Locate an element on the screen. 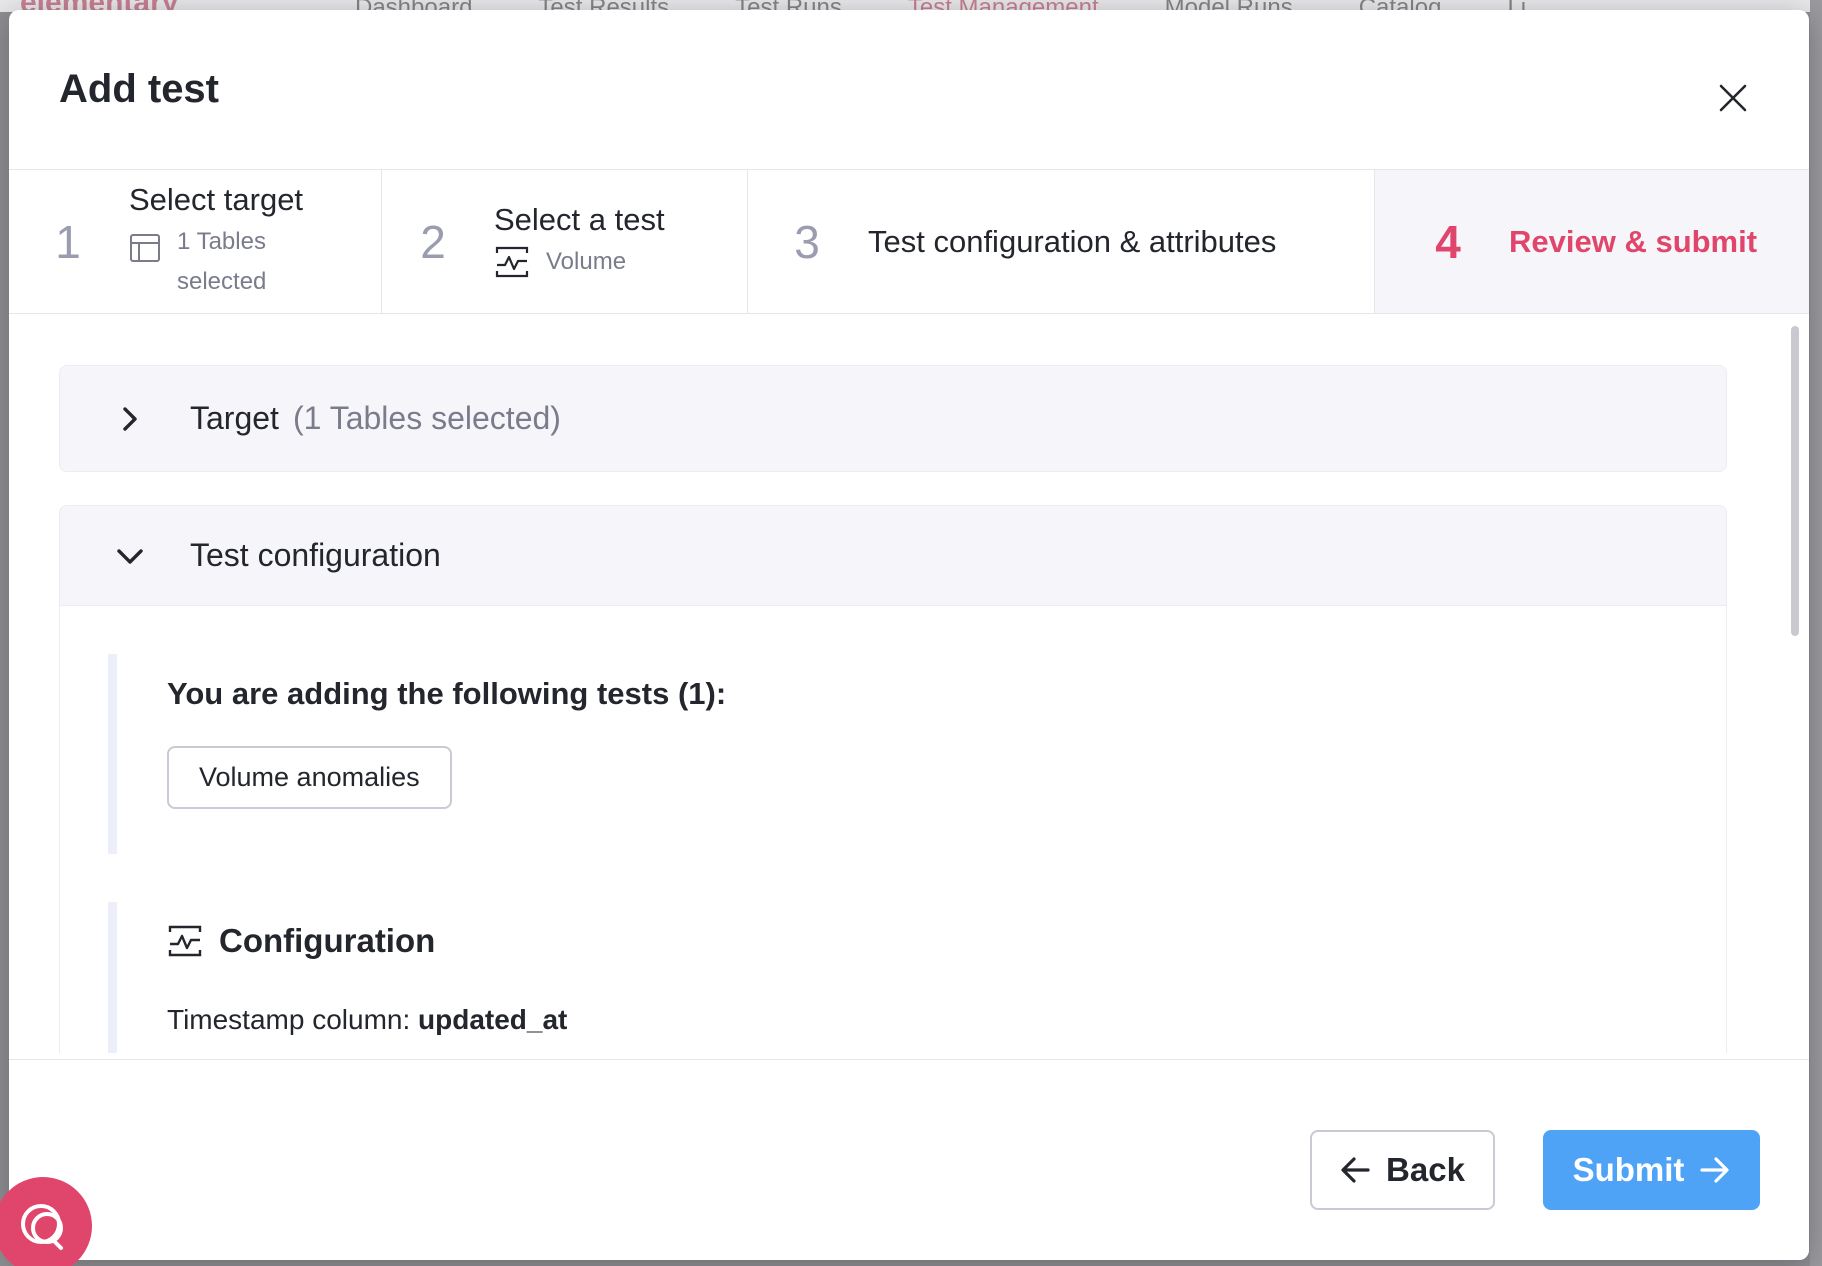 This screenshot has width=1822, height=1266. step-number: 2 is located at coordinates (433, 241).